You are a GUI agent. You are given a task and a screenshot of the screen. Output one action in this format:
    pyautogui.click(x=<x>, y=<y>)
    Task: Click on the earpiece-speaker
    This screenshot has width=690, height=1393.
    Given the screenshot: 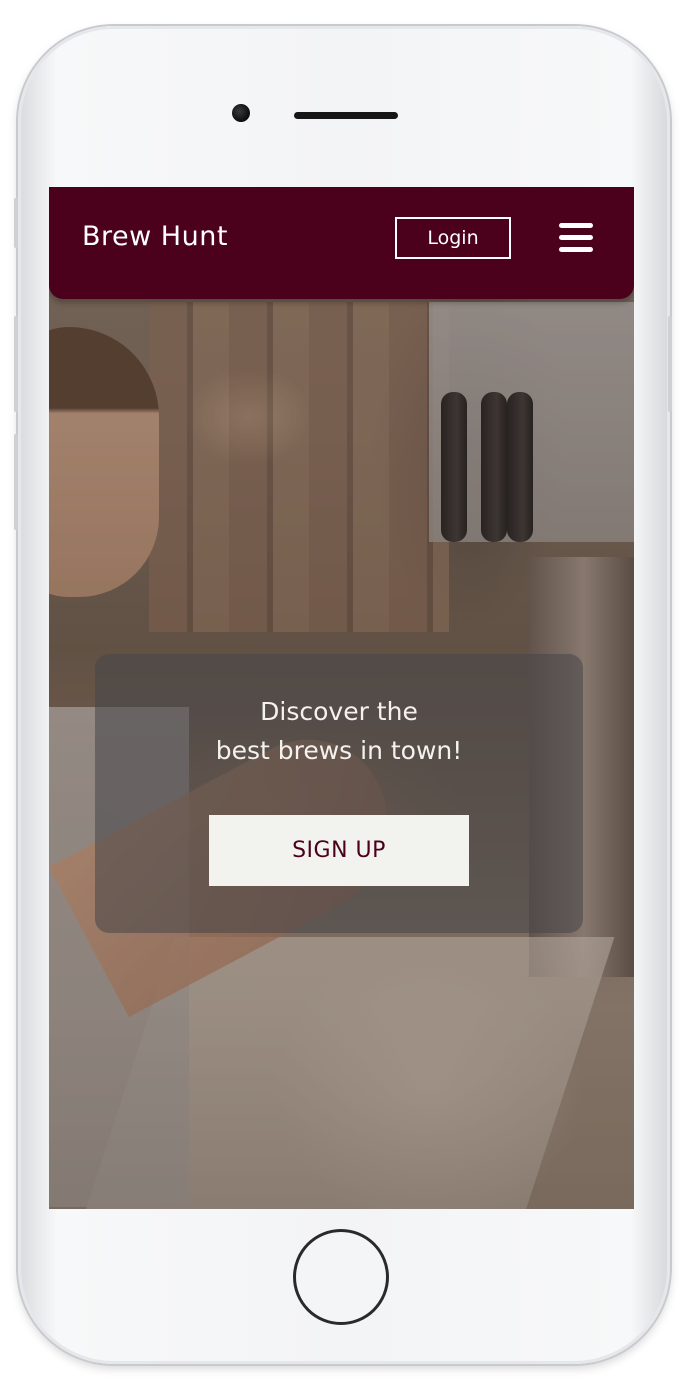 What is the action you would take?
    pyautogui.click(x=346, y=115)
    